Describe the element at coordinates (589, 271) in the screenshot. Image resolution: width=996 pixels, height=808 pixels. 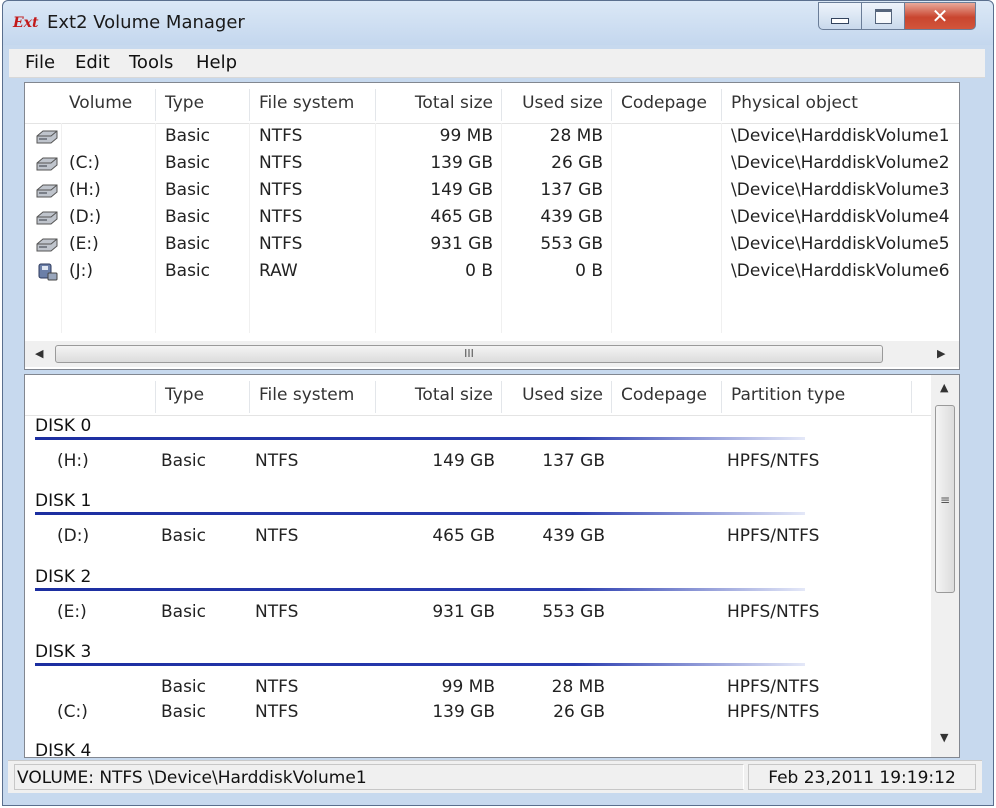
I see `volume-used: 0 B` at that location.